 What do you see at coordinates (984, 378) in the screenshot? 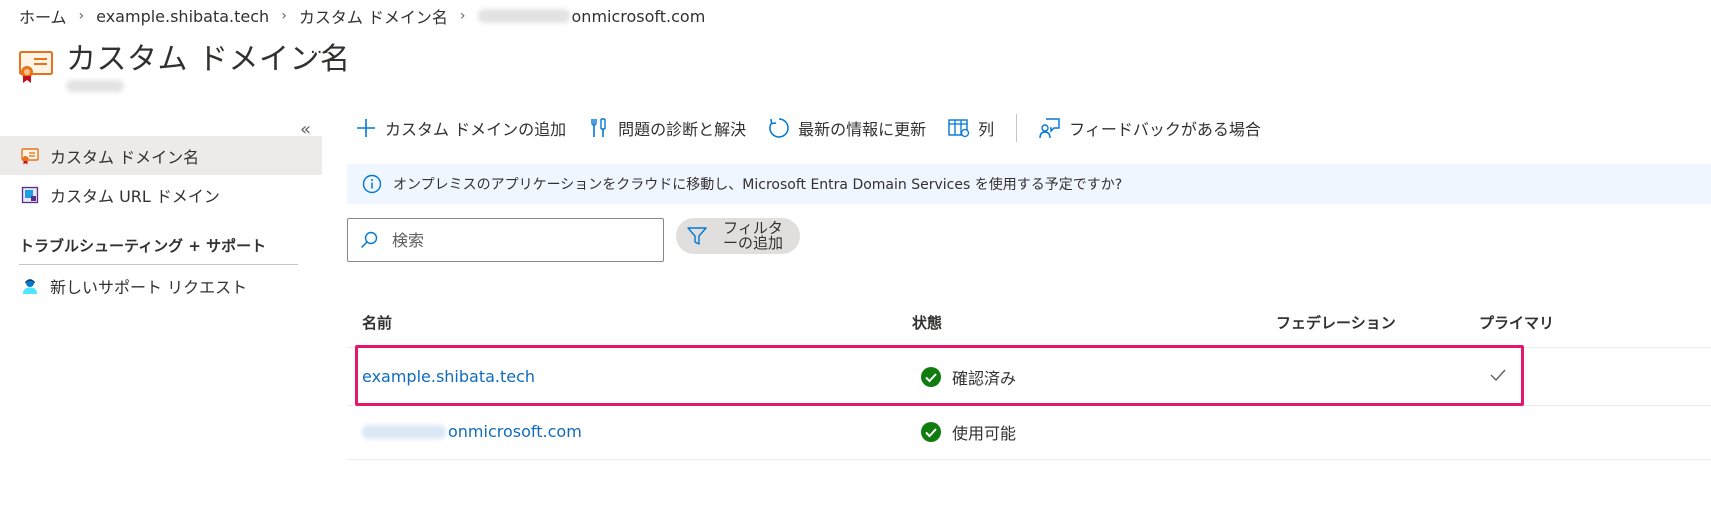
I see `status-text: 確認済み` at bounding box center [984, 378].